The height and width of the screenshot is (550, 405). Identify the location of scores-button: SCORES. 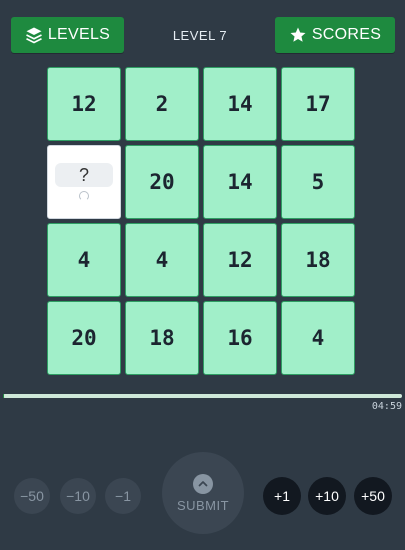
(335, 35).